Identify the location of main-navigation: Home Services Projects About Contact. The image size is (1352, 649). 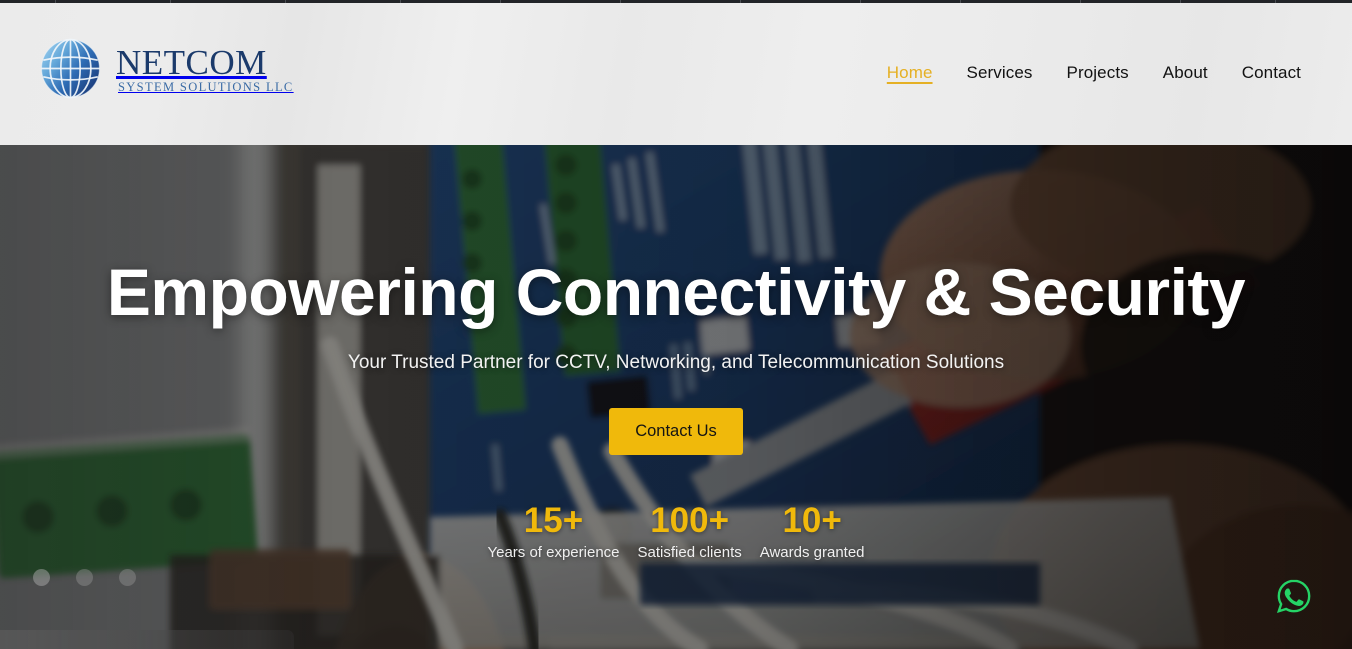
(1094, 73).